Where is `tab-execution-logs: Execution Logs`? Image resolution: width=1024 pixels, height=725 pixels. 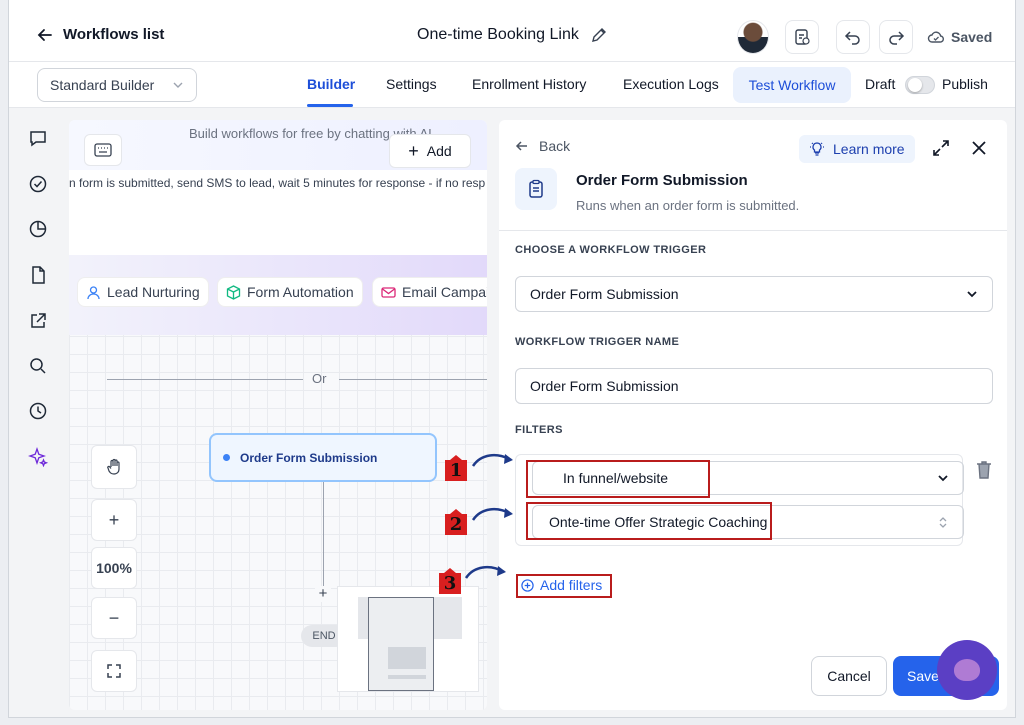
tab-execution-logs: Execution Logs is located at coordinates (671, 84).